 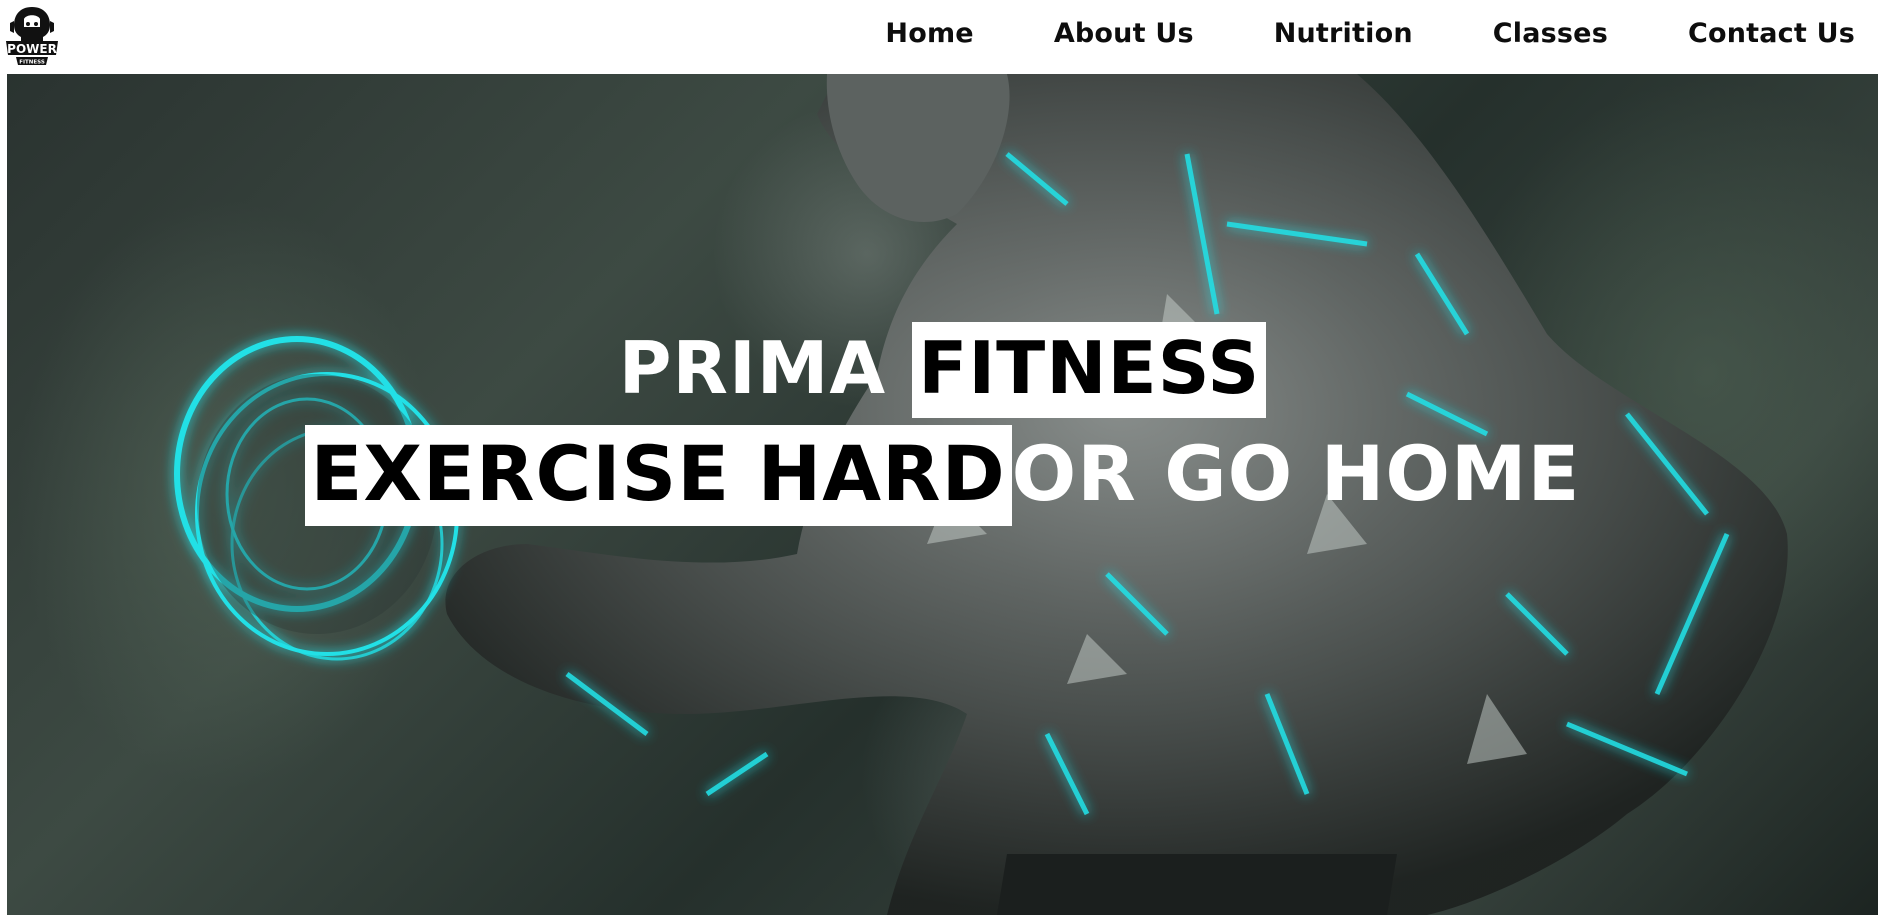 What do you see at coordinates (32, 63) in the screenshot?
I see `logo-text-fitness: FITNESS` at bounding box center [32, 63].